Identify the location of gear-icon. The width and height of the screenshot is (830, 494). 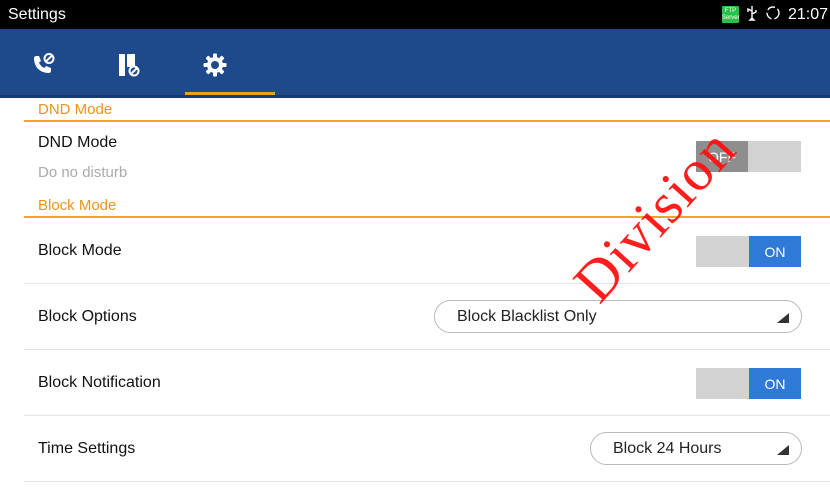
(215, 65).